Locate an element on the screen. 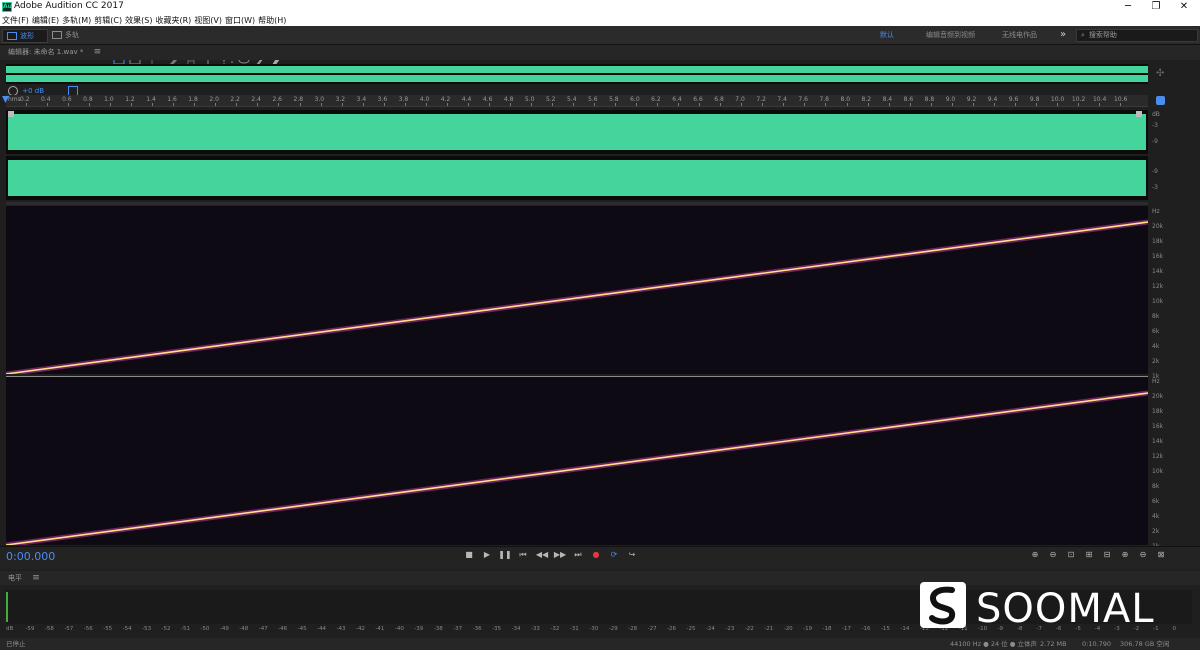  level-scale-label: -45 is located at coordinates (302, 629).